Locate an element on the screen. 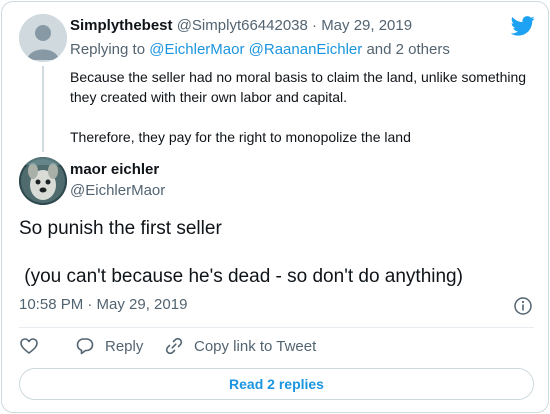 This screenshot has width=550, height=414. reply-button: Reply is located at coordinates (109, 346).